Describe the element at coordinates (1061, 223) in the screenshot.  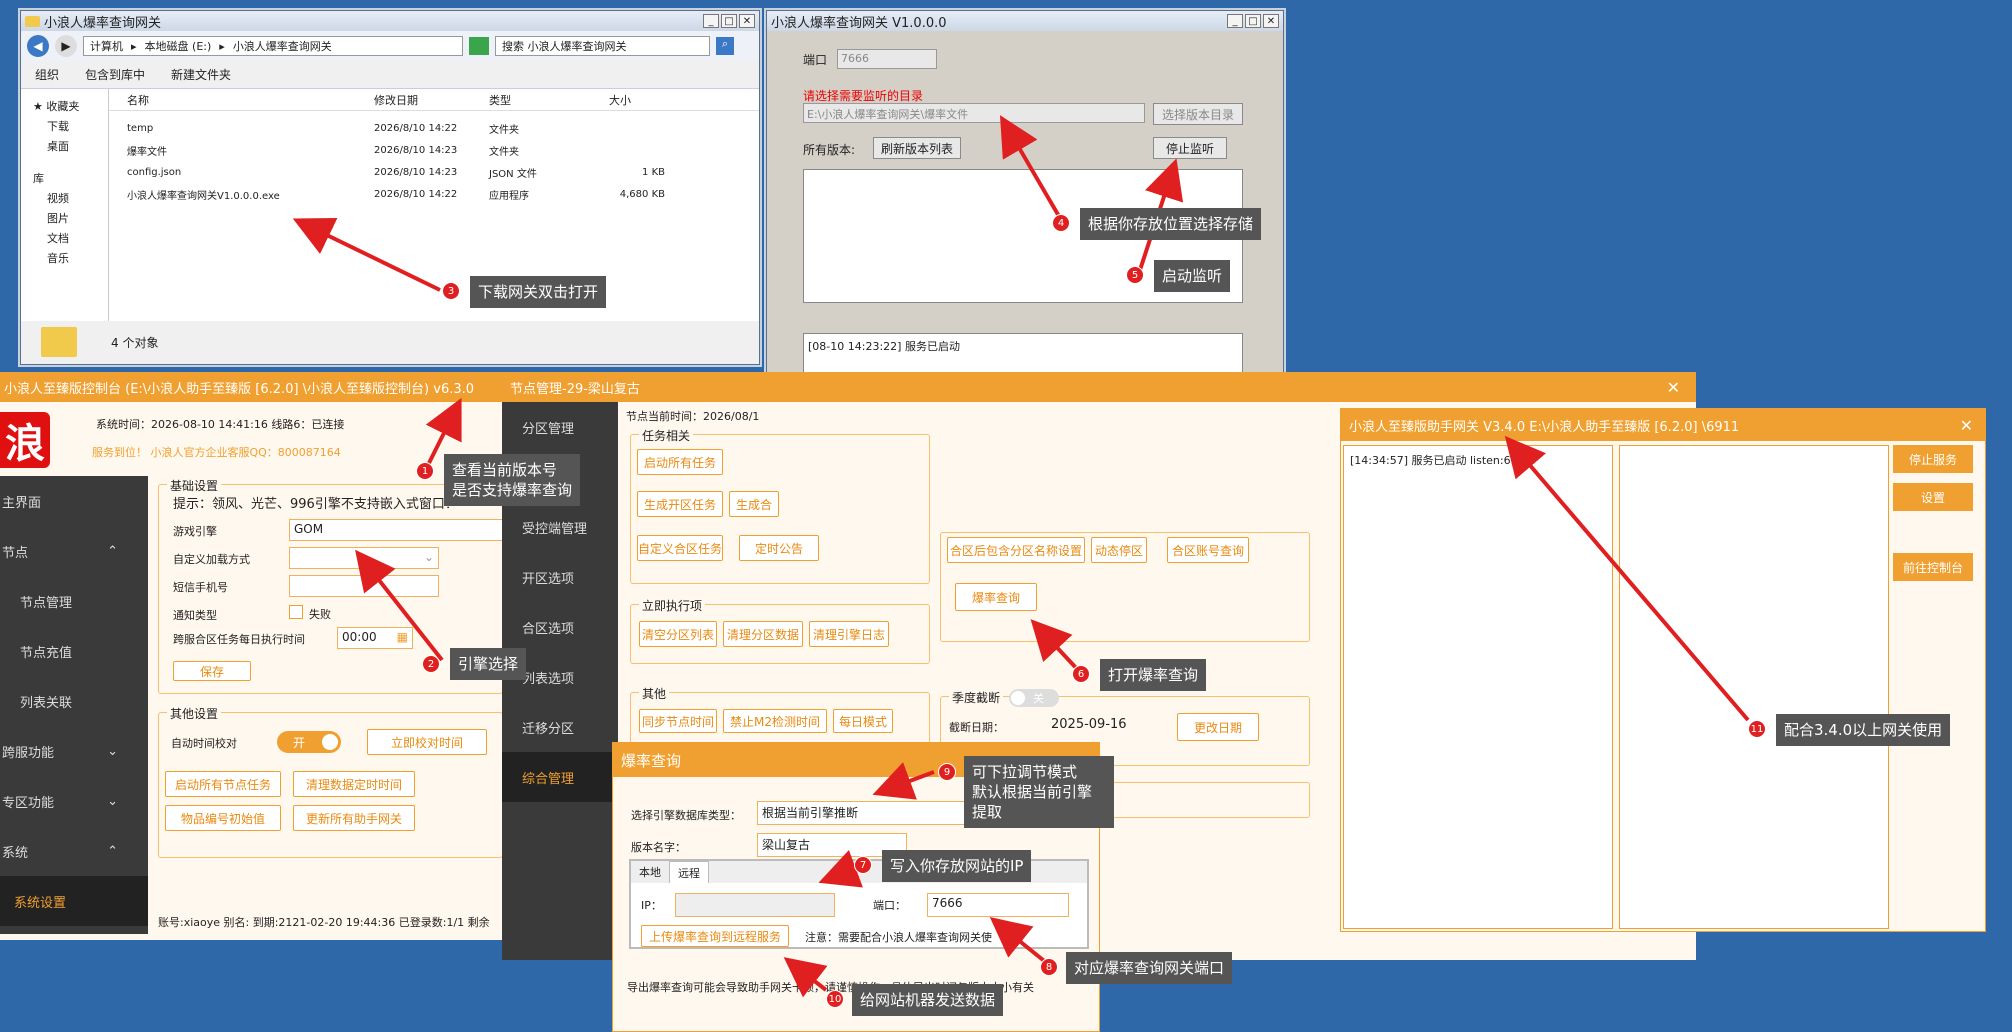
I see `step-badge: 4` at that location.